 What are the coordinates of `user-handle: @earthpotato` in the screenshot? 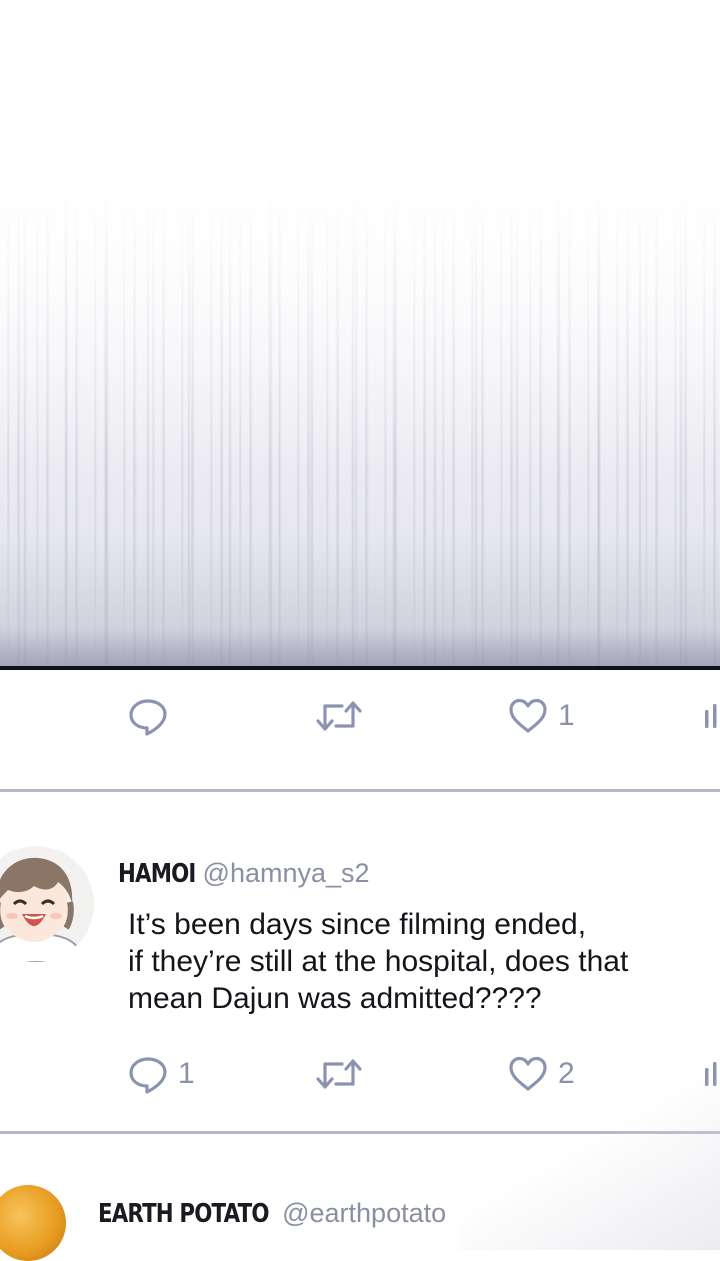 It's located at (364, 1213).